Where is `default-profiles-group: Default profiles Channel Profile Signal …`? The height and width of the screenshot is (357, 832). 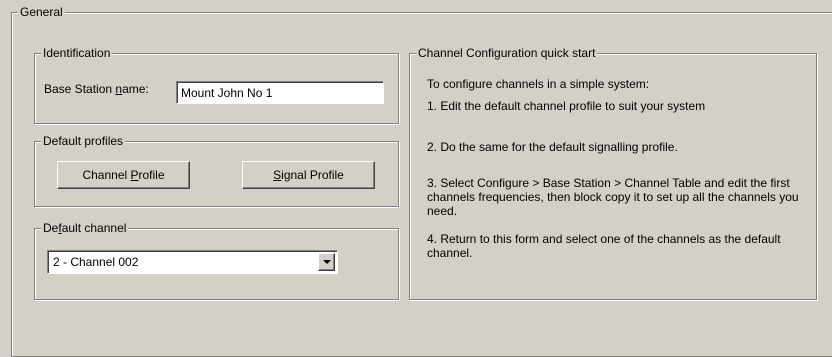
default-profiles-group: Default profiles Channel Profile Signal … is located at coordinates (216, 170).